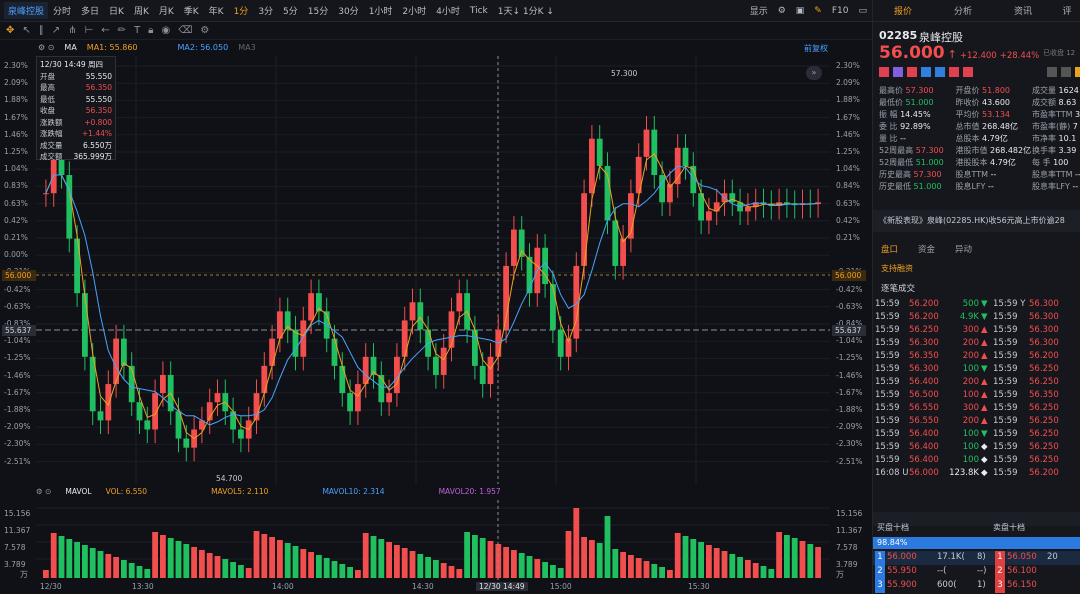 Image resolution: width=1080 pixels, height=594 pixels. What do you see at coordinates (16, 203) in the screenshot?
I see `y-tick: 0.63%` at bounding box center [16, 203].